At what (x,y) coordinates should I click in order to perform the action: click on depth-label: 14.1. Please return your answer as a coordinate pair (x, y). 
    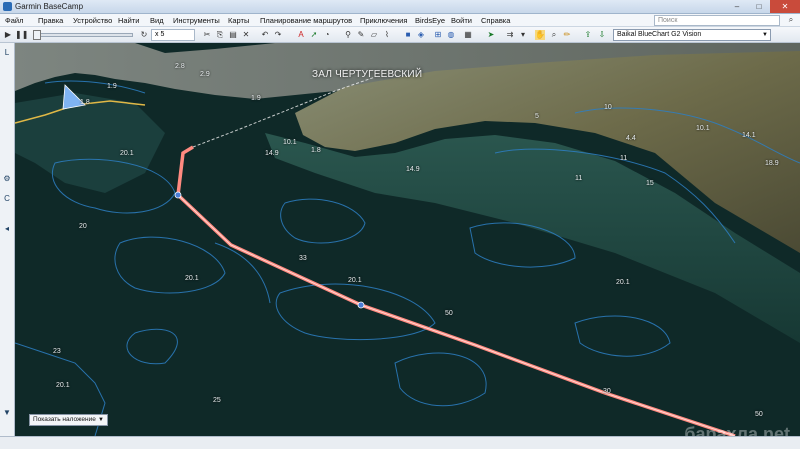
    Looking at the image, I should click on (749, 135).